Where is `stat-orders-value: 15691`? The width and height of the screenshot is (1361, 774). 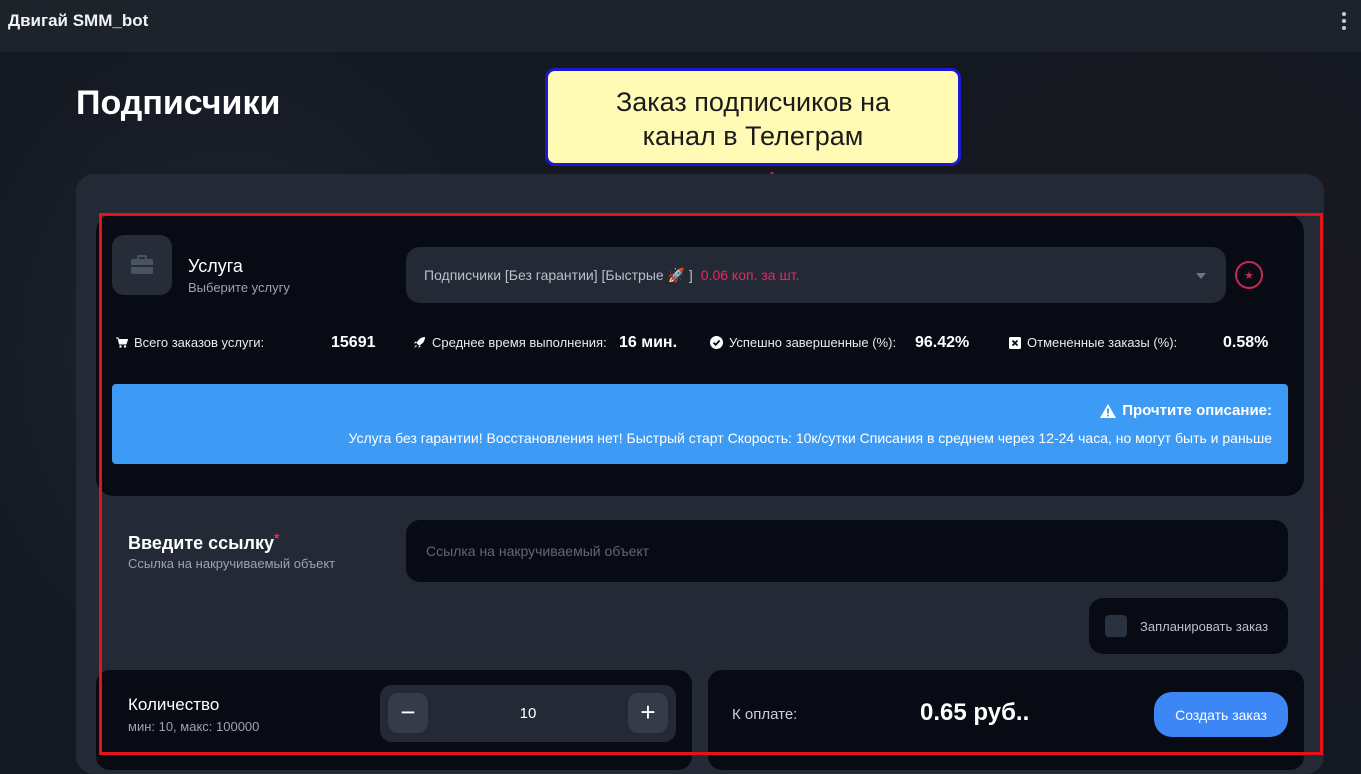
stat-orders-value: 15691 is located at coordinates (353, 342).